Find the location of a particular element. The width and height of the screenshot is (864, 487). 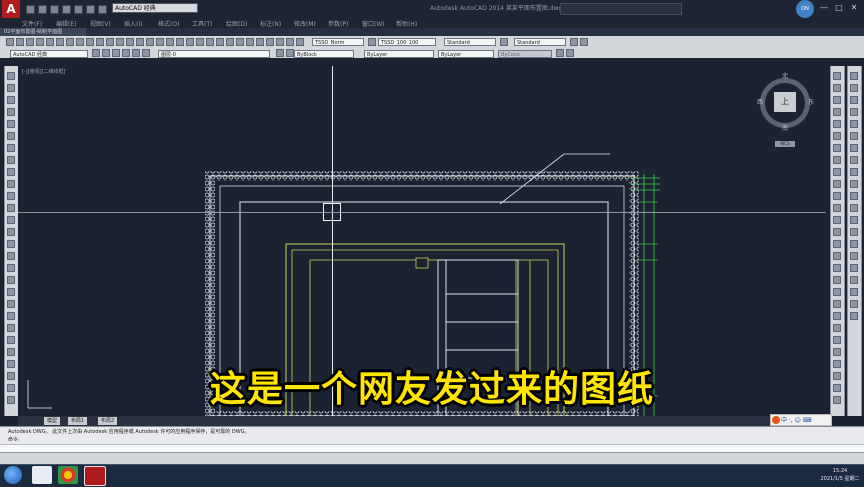

menu-format: 格式(O) is located at coordinates (168, 23).